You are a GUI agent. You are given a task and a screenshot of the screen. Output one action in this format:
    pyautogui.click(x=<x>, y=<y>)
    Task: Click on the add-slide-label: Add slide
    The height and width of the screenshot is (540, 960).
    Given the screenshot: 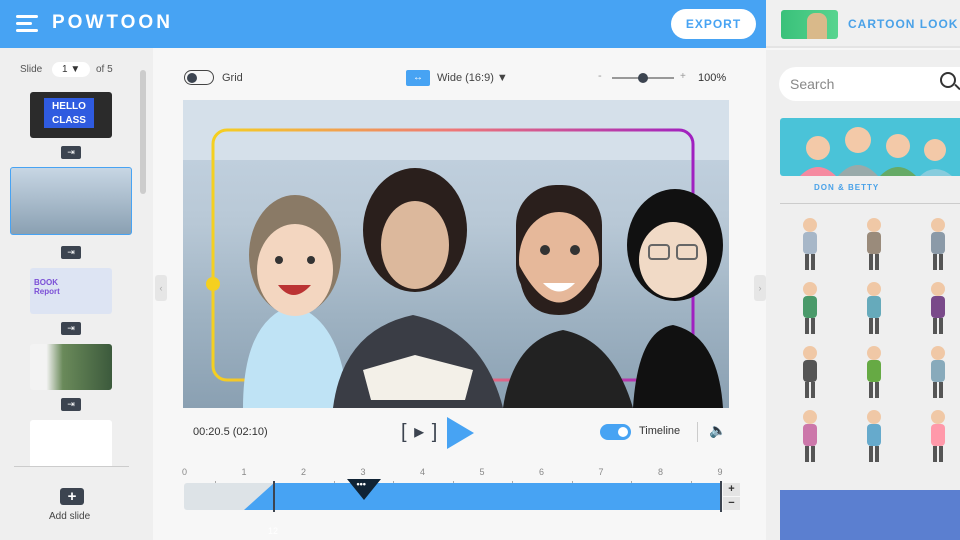 What is the action you would take?
    pyautogui.click(x=69, y=516)
    